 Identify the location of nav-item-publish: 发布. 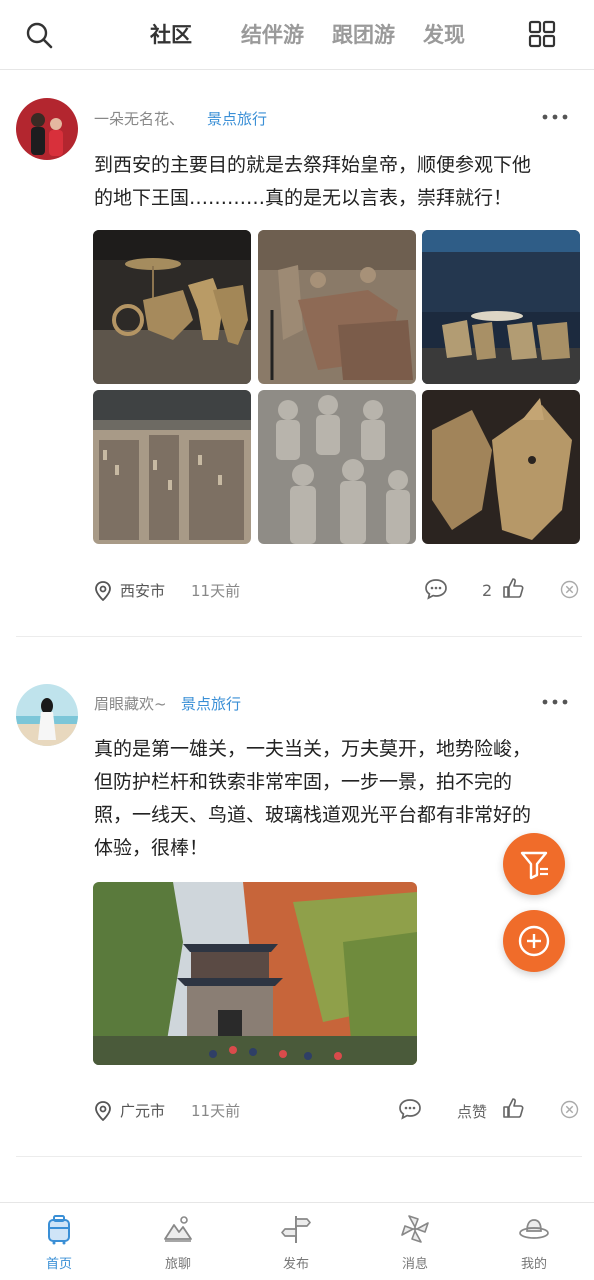
(296, 1242).